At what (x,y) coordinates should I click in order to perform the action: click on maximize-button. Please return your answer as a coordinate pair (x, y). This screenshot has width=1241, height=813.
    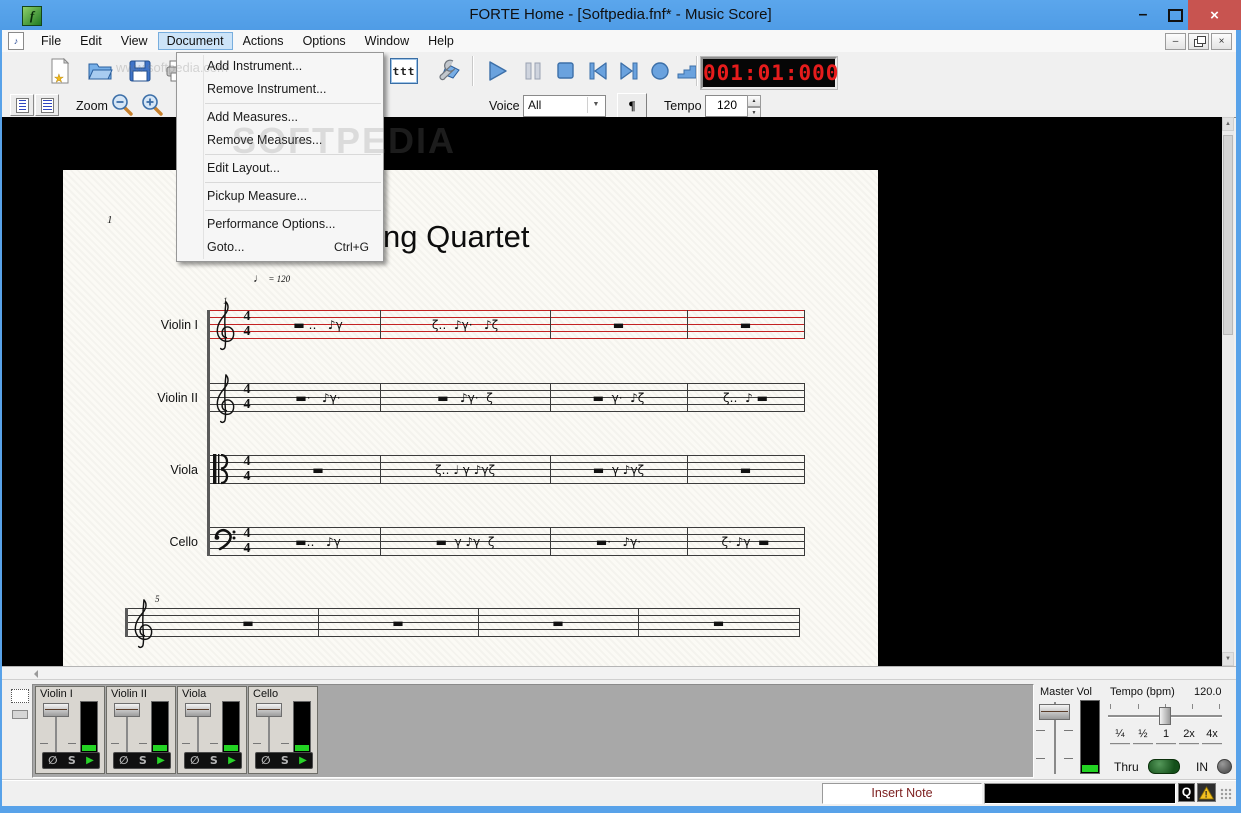
    Looking at the image, I should click on (1175, 15).